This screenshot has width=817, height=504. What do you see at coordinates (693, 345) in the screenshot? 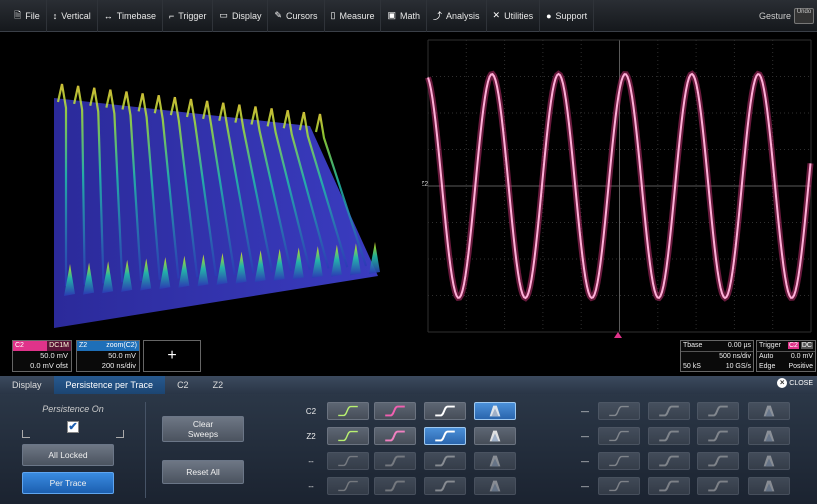
I see `timebase-label: Tbase` at bounding box center [693, 345].